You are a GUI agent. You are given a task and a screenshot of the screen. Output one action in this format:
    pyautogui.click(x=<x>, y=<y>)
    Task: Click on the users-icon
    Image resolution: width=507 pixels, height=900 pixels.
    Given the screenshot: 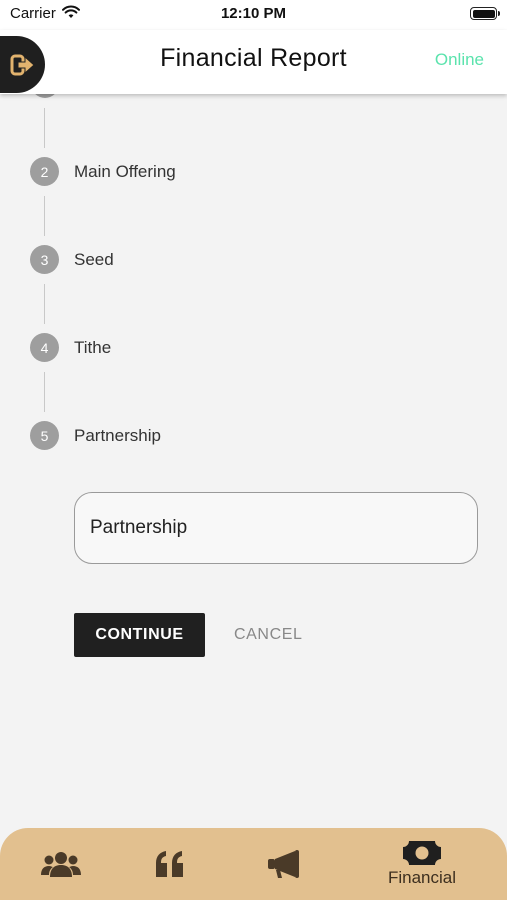 What is the action you would take?
    pyautogui.click(x=61, y=864)
    